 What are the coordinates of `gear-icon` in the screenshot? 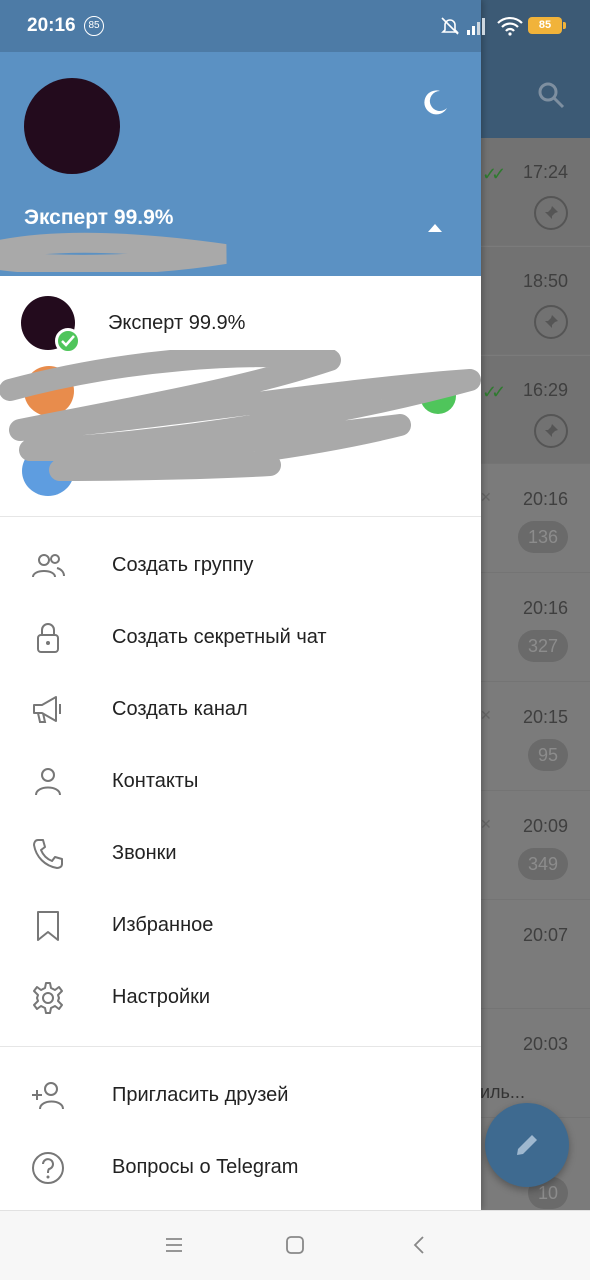 It's located at (48, 998).